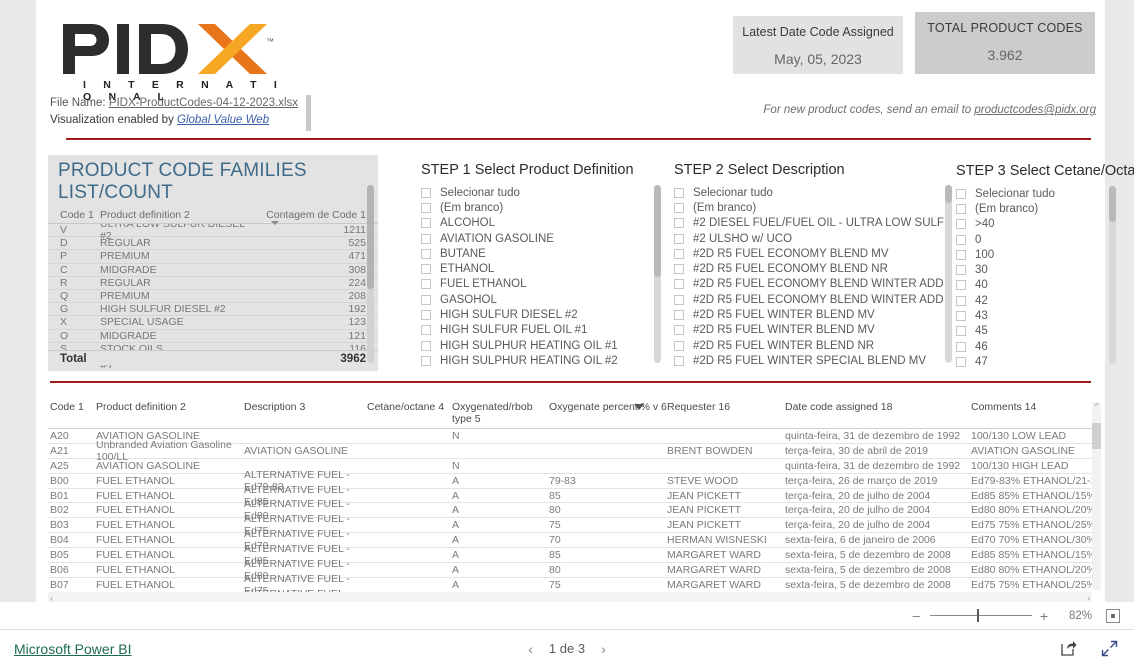 The height and width of the screenshot is (667, 1134). What do you see at coordinates (535, 207) in the screenshot?
I see `slicer1-item-1: (Em branco)` at bounding box center [535, 207].